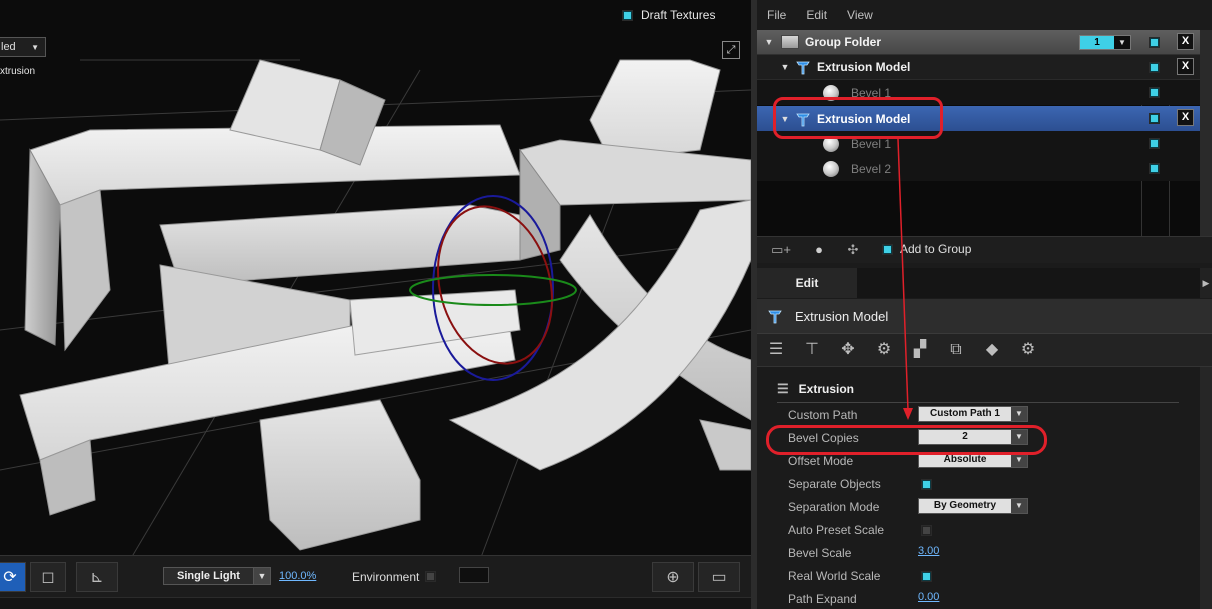 The width and height of the screenshot is (1212, 609). Describe the element at coordinates (48, 577) in the screenshot. I see `frame-icon: ◻` at that location.